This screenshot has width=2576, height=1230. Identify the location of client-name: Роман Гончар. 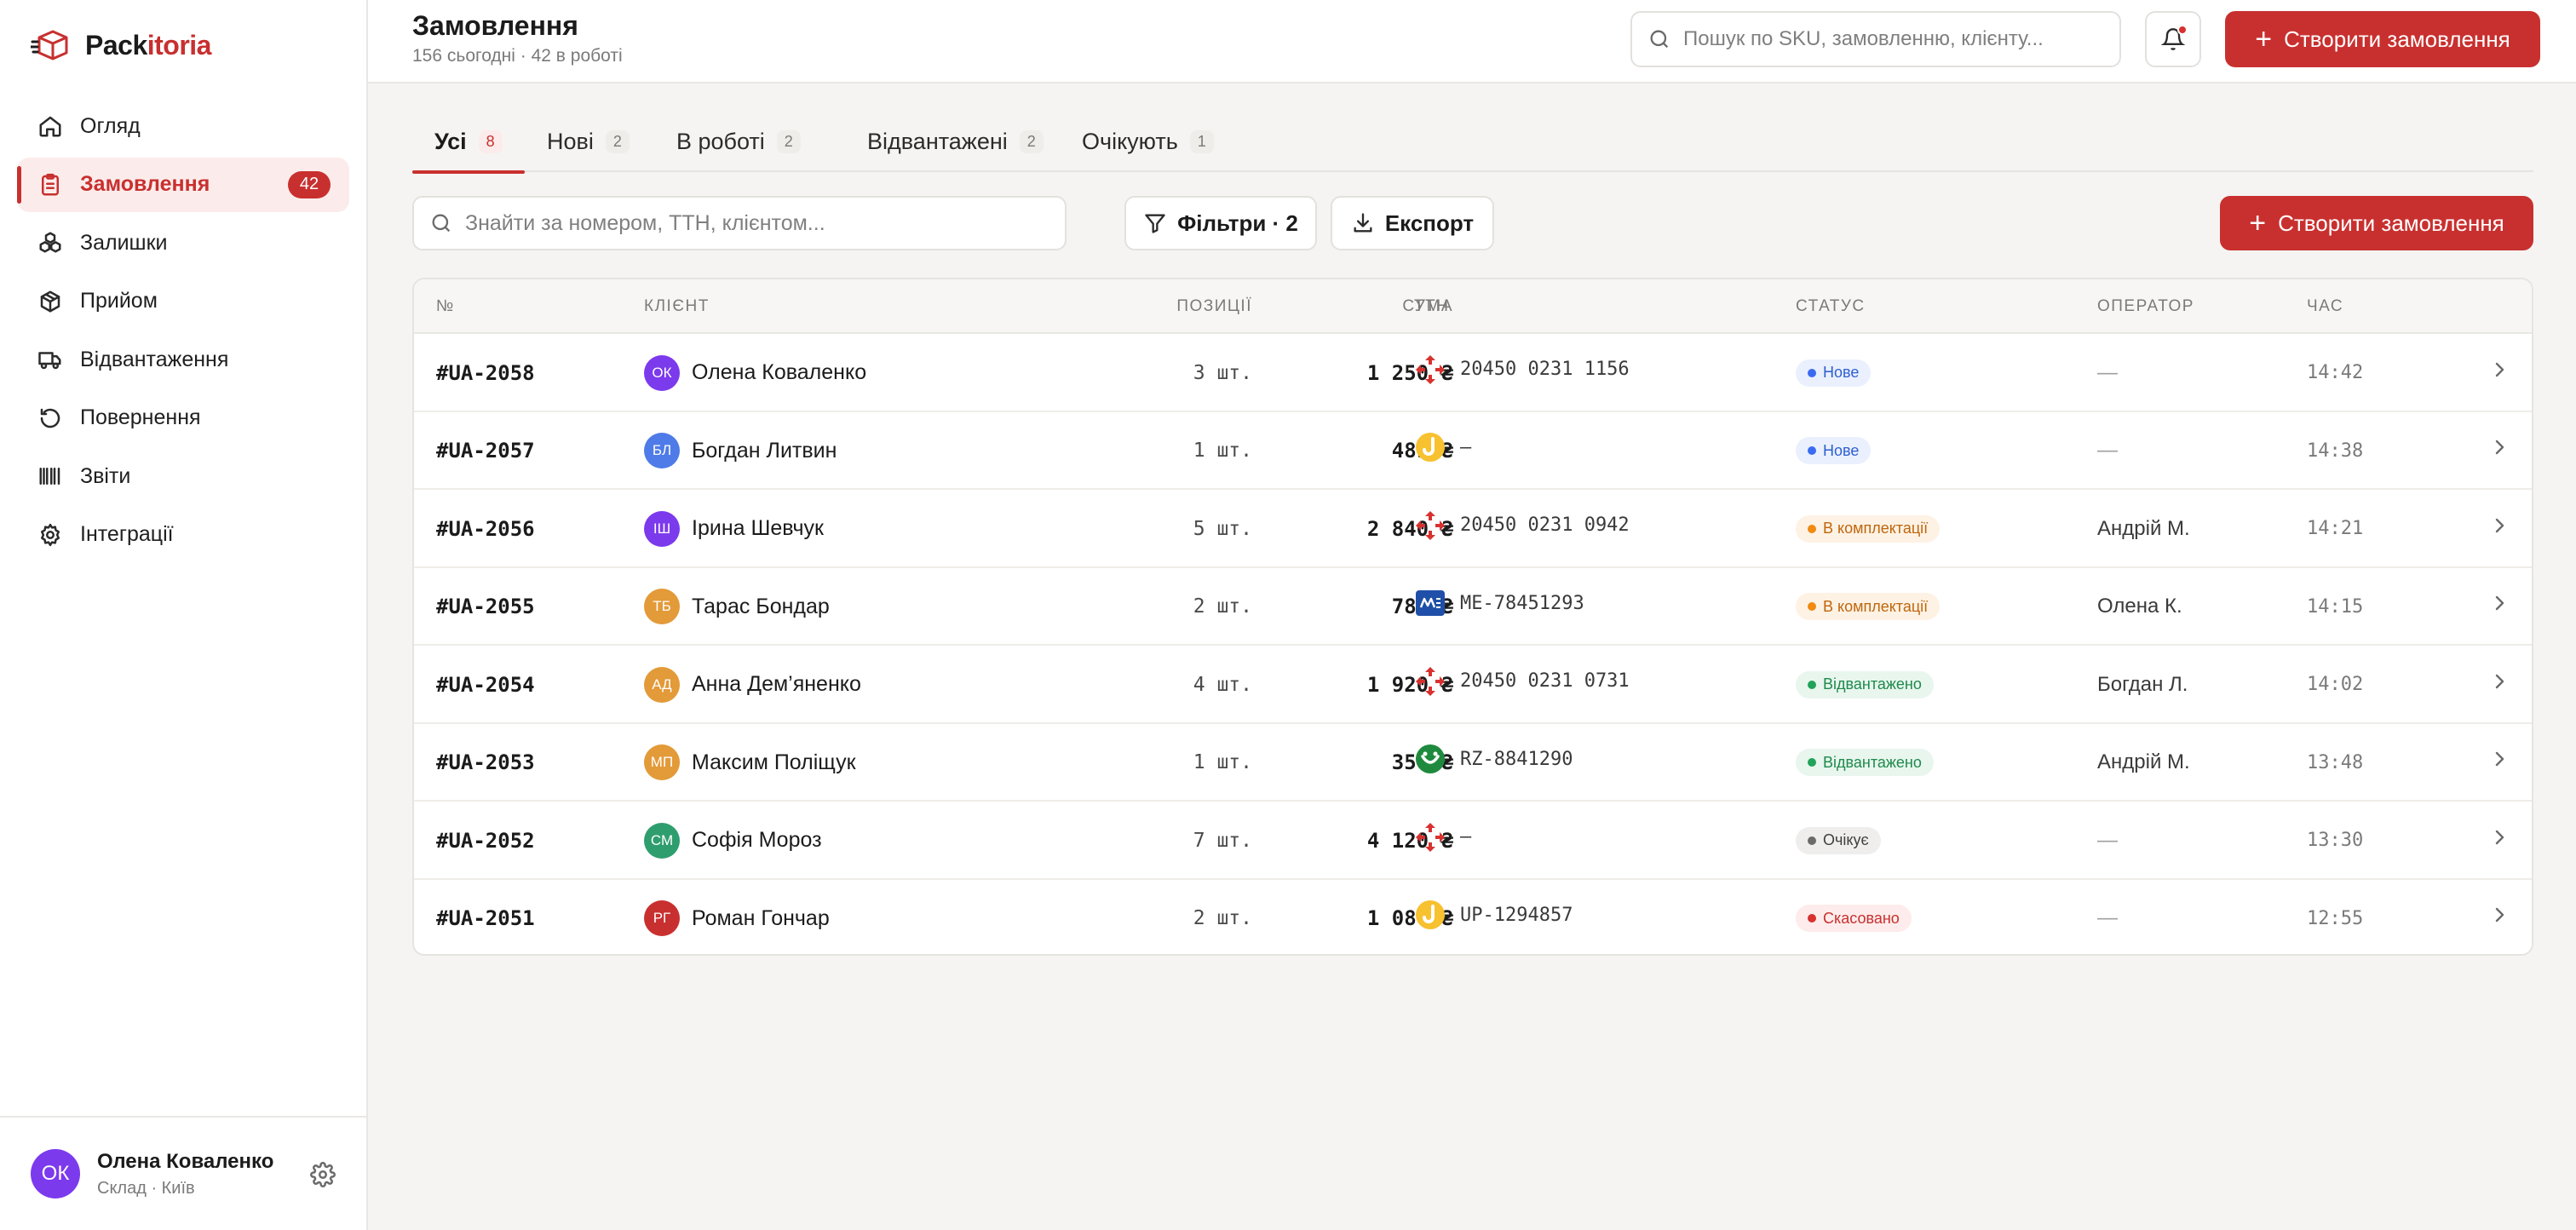
(761, 918).